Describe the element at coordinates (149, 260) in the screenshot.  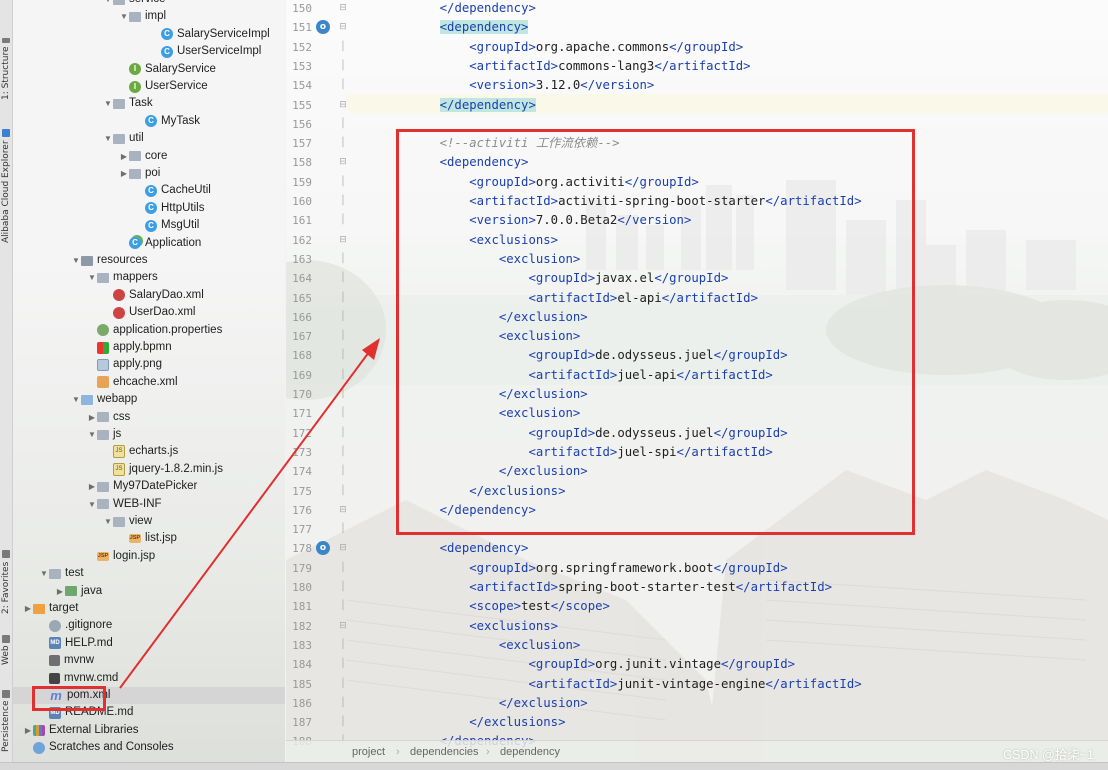
I see `tree-item-resources: ▼ resources` at that location.